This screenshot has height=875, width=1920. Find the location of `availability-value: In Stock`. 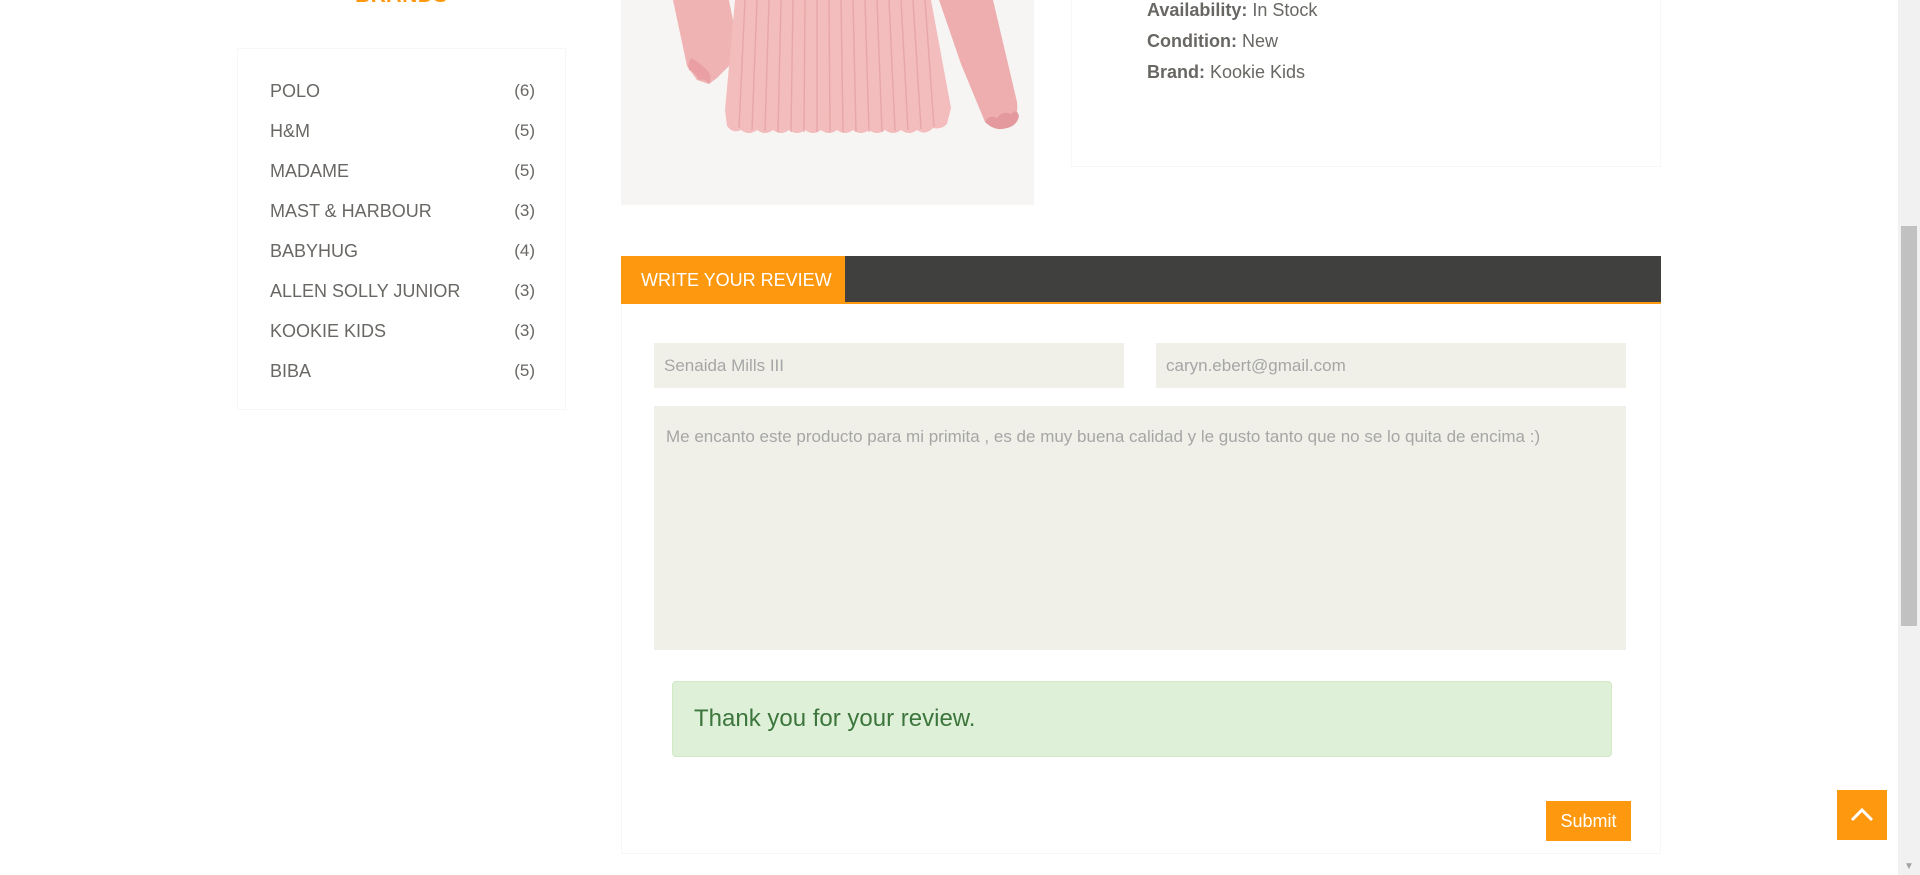

availability-value: In Stock is located at coordinates (1282, 10).